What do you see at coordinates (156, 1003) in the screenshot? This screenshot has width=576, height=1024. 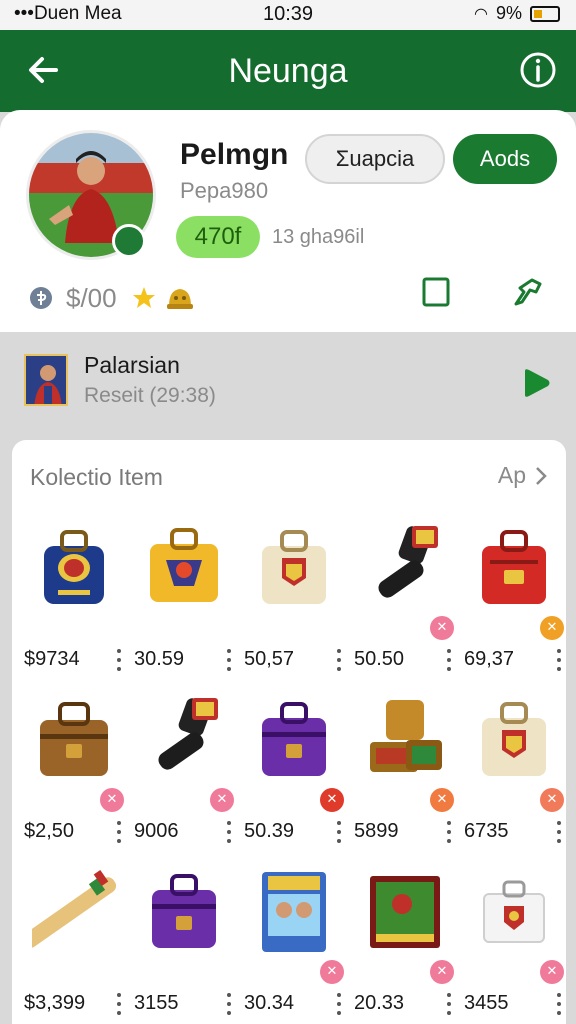 I see `item-price: 3155` at bounding box center [156, 1003].